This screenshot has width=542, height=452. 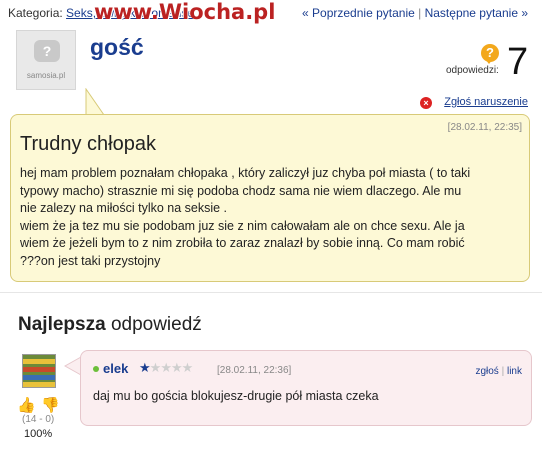 What do you see at coordinates (486, 371) in the screenshot?
I see `report-answer-link: zgłoś` at bounding box center [486, 371].